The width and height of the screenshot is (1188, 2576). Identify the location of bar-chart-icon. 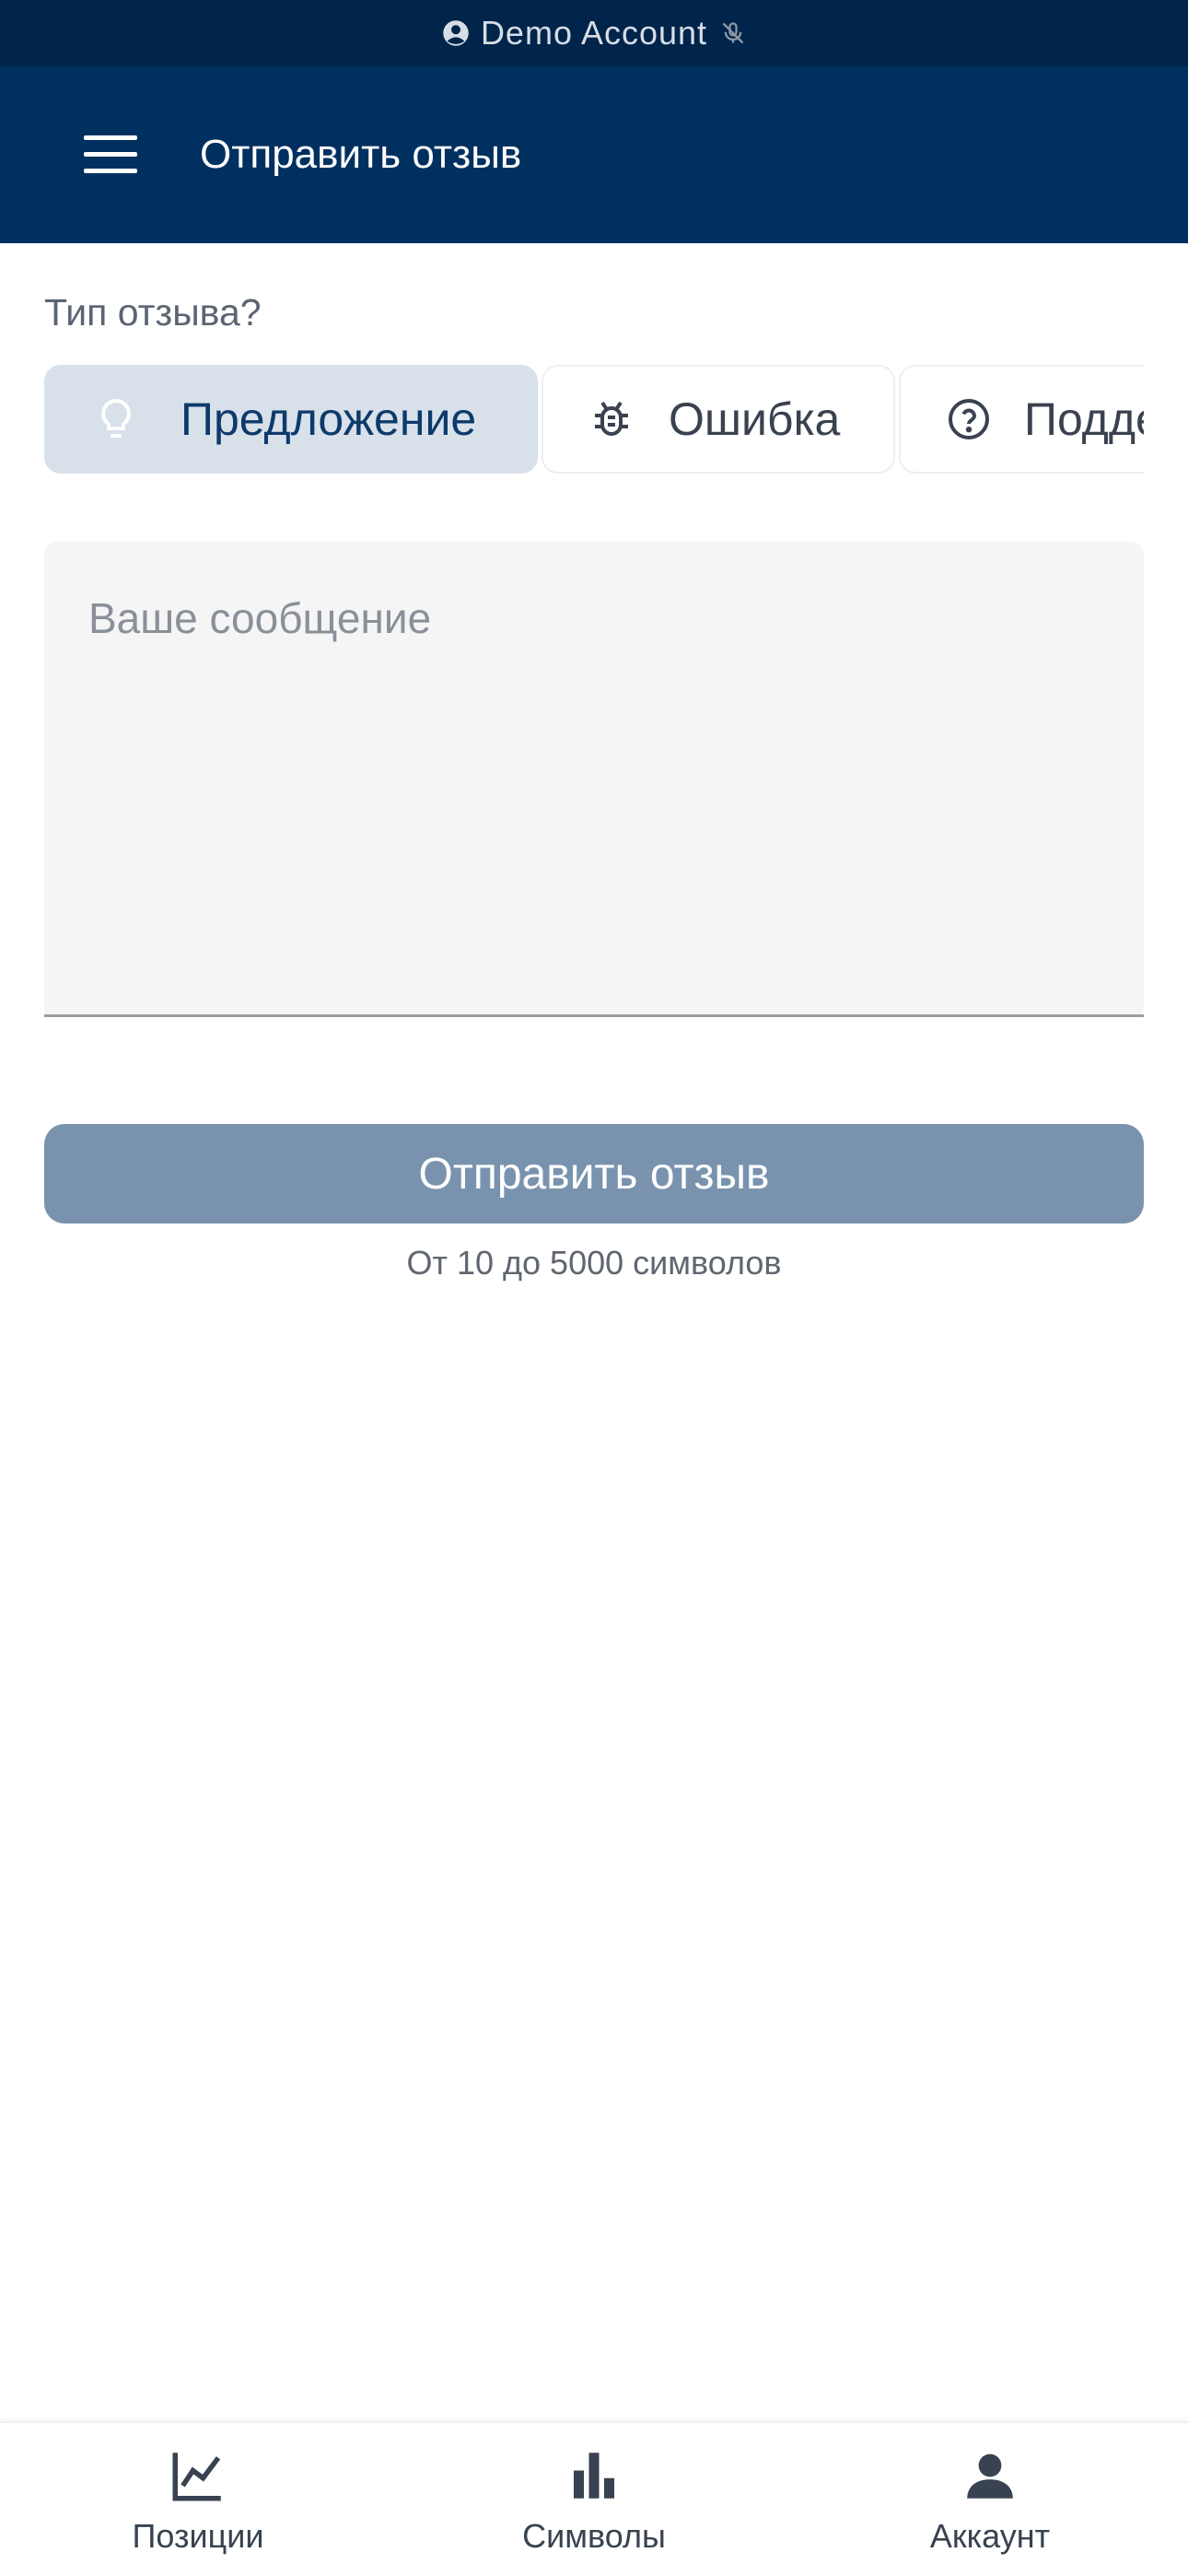
(594, 2476).